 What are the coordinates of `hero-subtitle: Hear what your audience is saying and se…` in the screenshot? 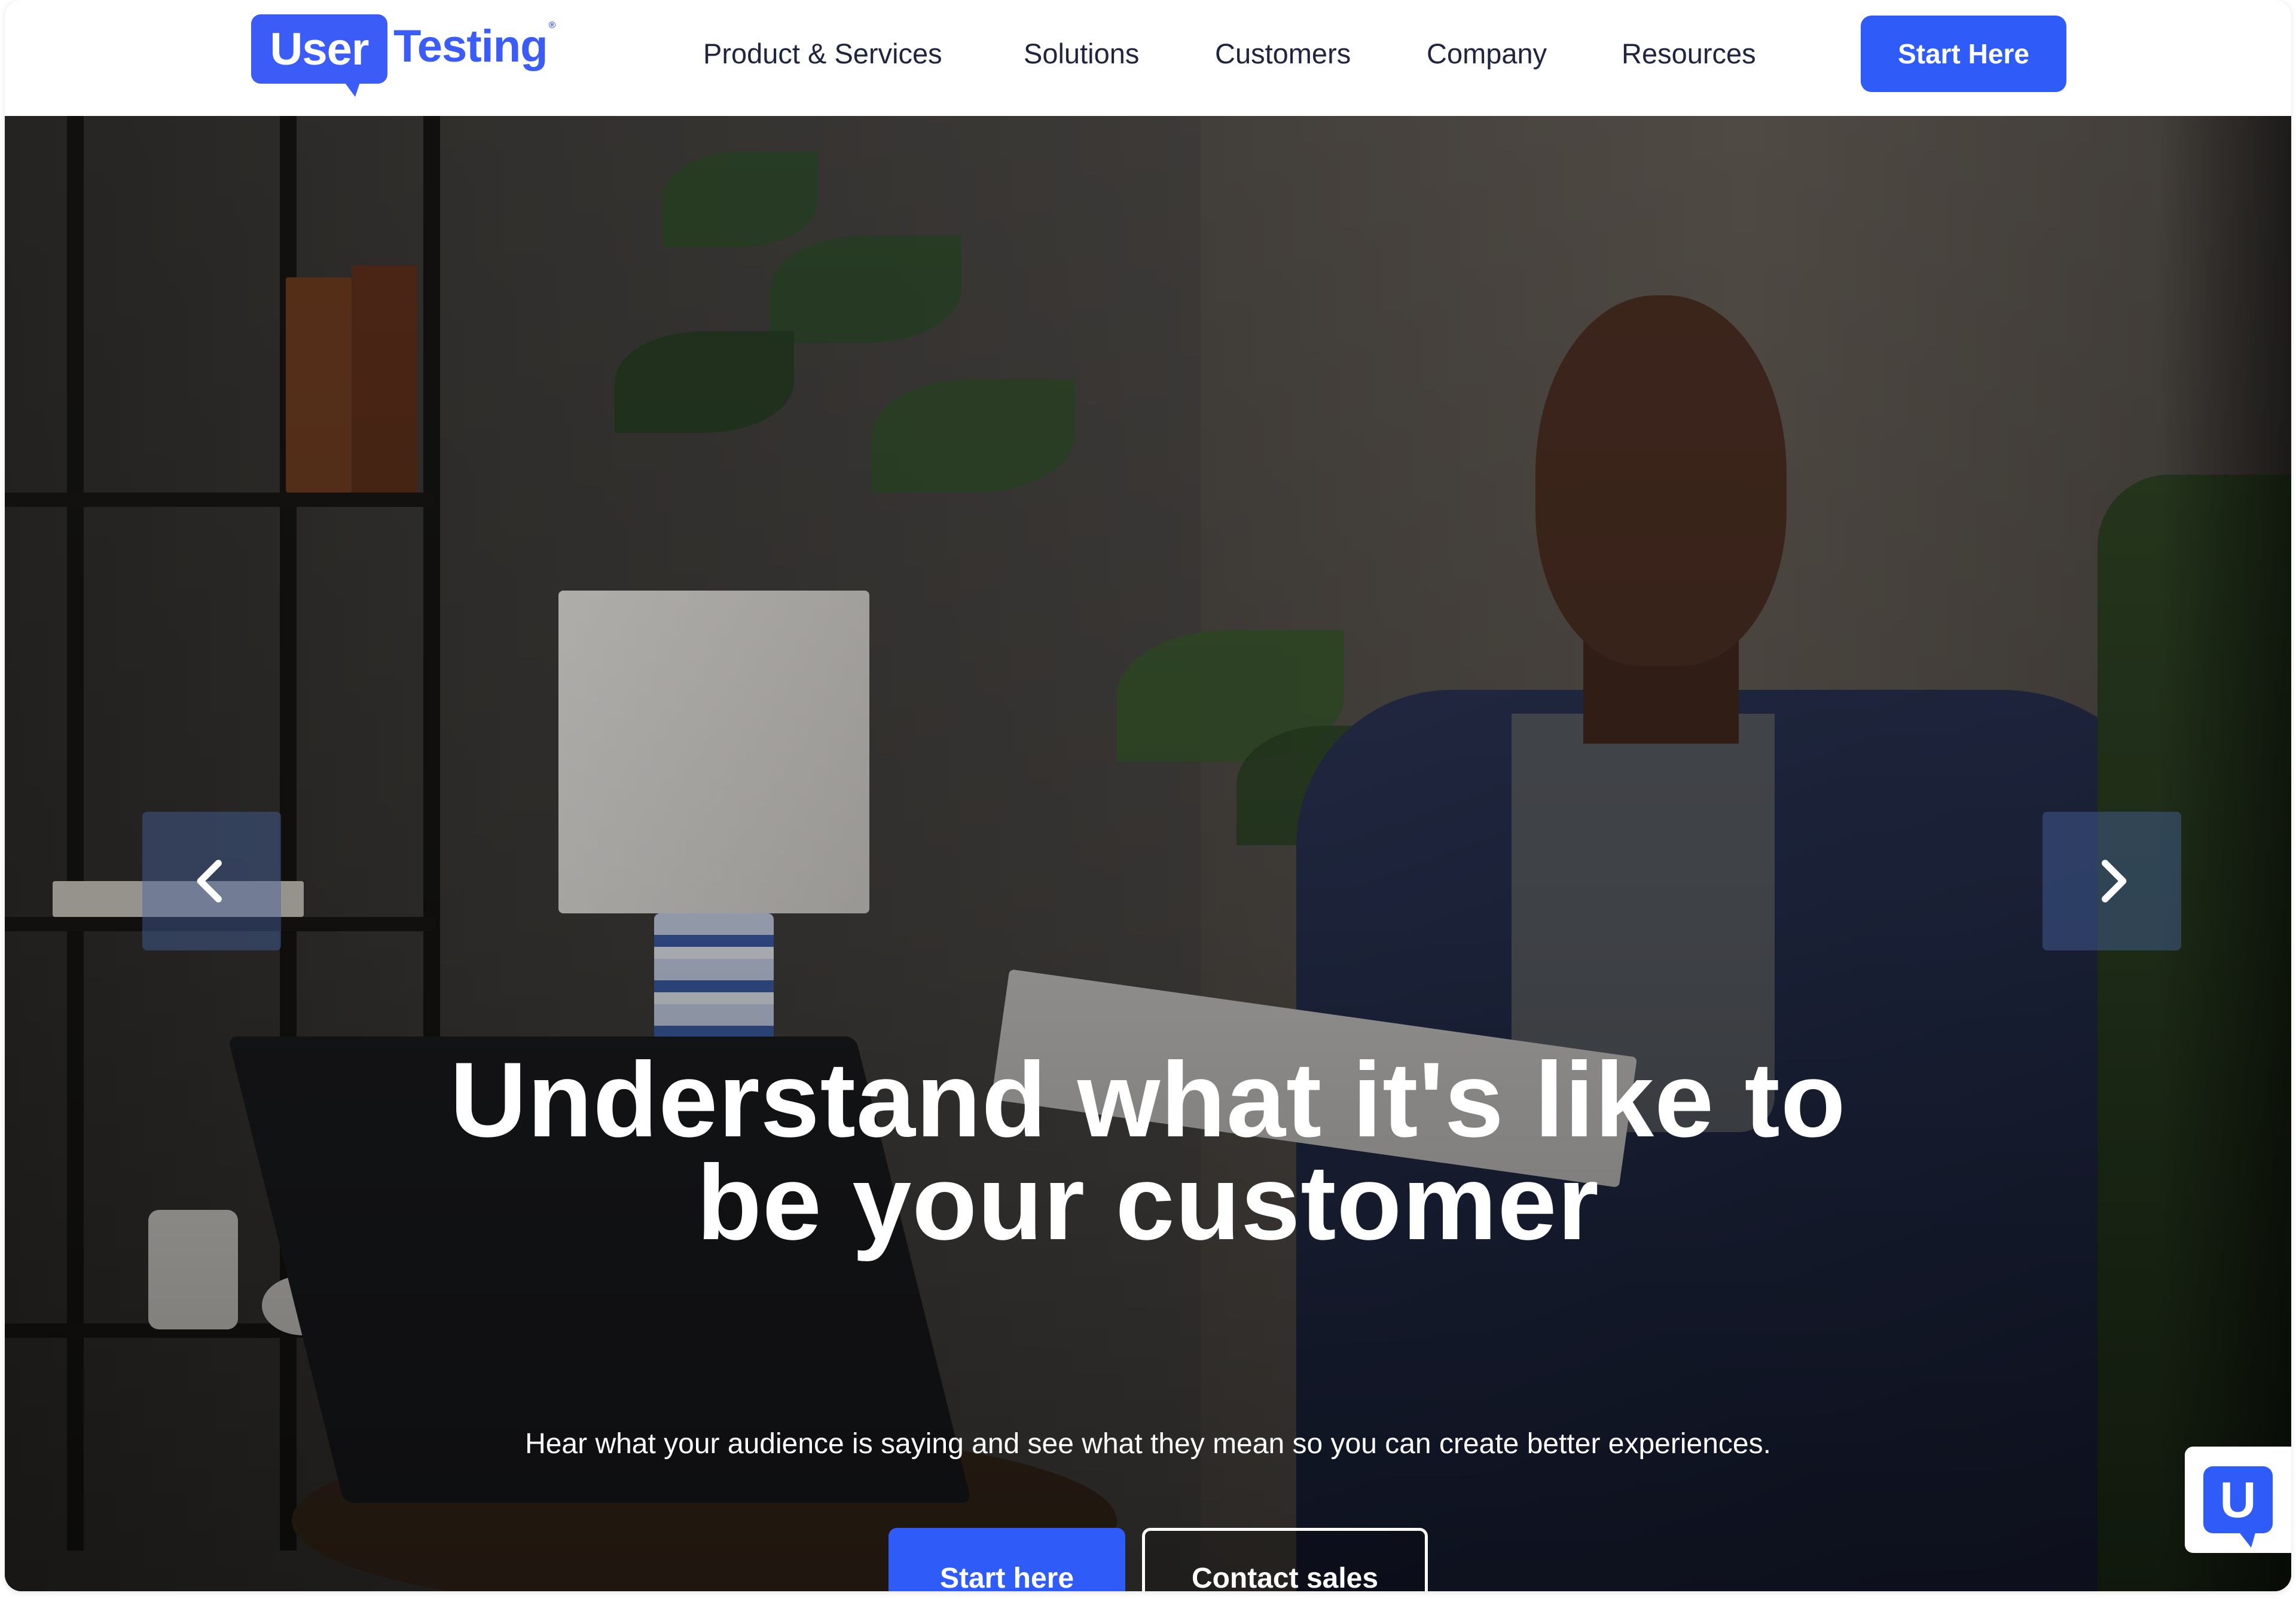 It's located at (1148, 1444).